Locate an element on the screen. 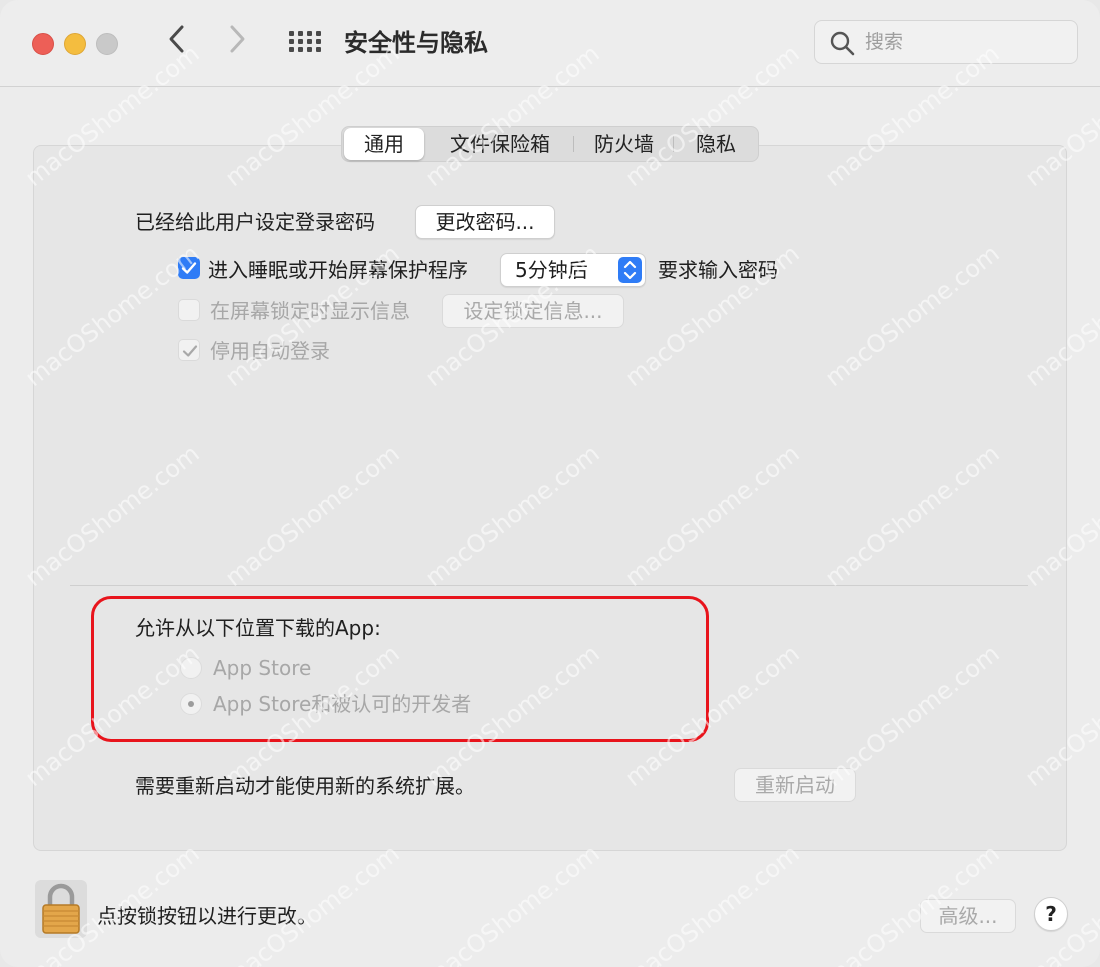 The image size is (1100, 967). zoom-button is located at coordinates (107, 44).